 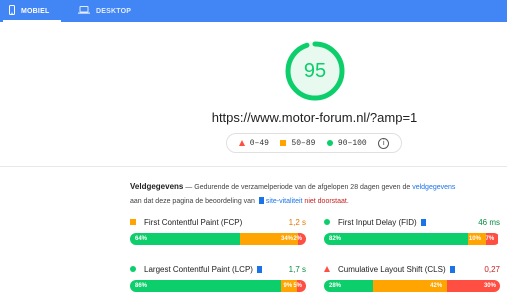 I want to click on metric-value: 0,27, so click(x=492, y=269).